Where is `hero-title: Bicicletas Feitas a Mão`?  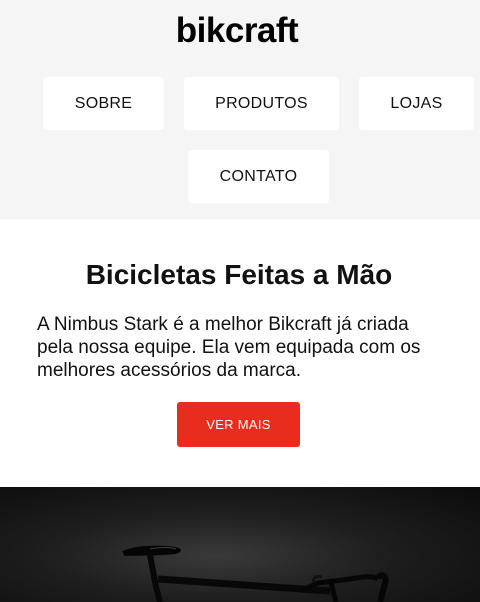
hero-title: Bicicletas Feitas a Mão is located at coordinates (239, 274).